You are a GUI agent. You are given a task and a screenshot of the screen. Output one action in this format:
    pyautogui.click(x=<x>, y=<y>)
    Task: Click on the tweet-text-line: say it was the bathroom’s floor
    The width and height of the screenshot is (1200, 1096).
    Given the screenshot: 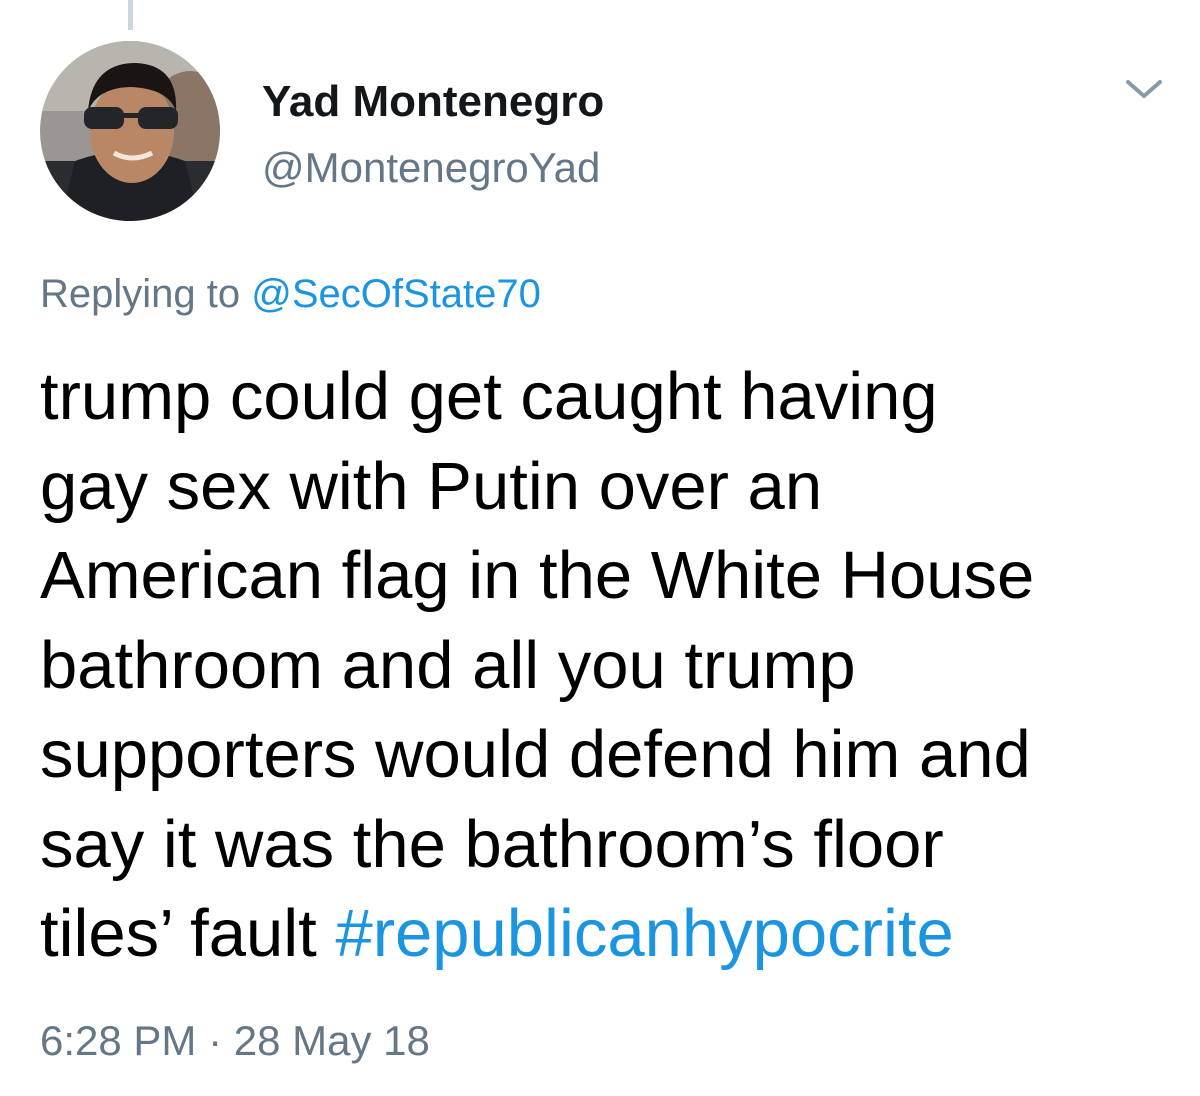 What is the action you would take?
    pyautogui.click(x=492, y=844)
    